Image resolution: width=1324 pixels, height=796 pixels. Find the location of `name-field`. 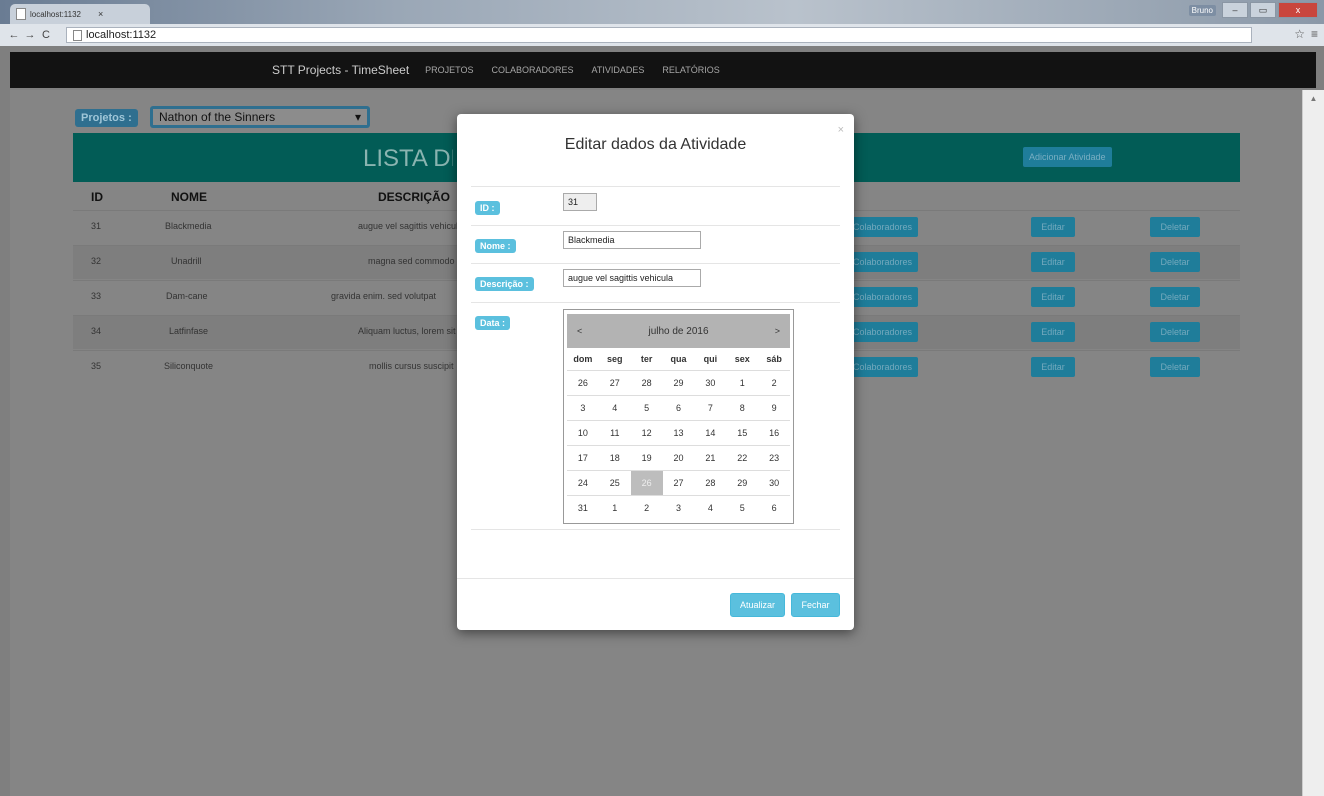

name-field is located at coordinates (632, 240).